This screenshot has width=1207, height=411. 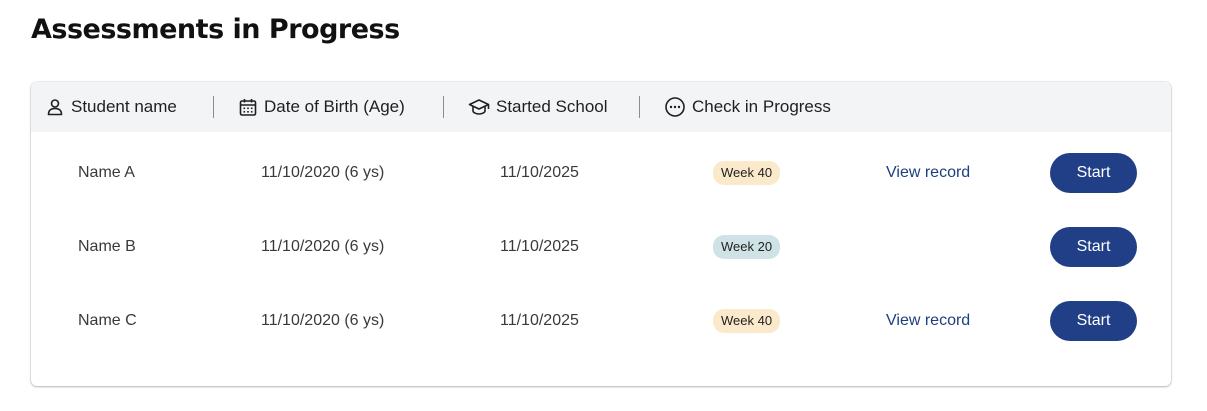 I want to click on column-header-started-school: Started School, so click(x=538, y=107).